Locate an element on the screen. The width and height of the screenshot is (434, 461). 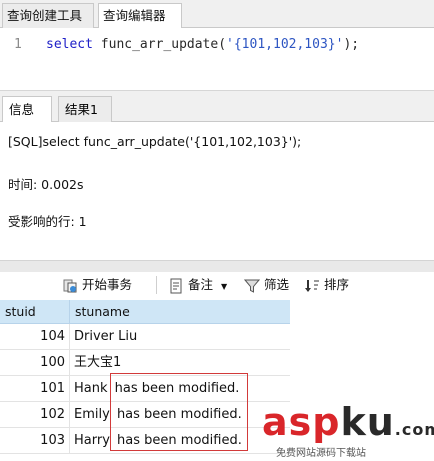
sort-icon is located at coordinates (312, 285).